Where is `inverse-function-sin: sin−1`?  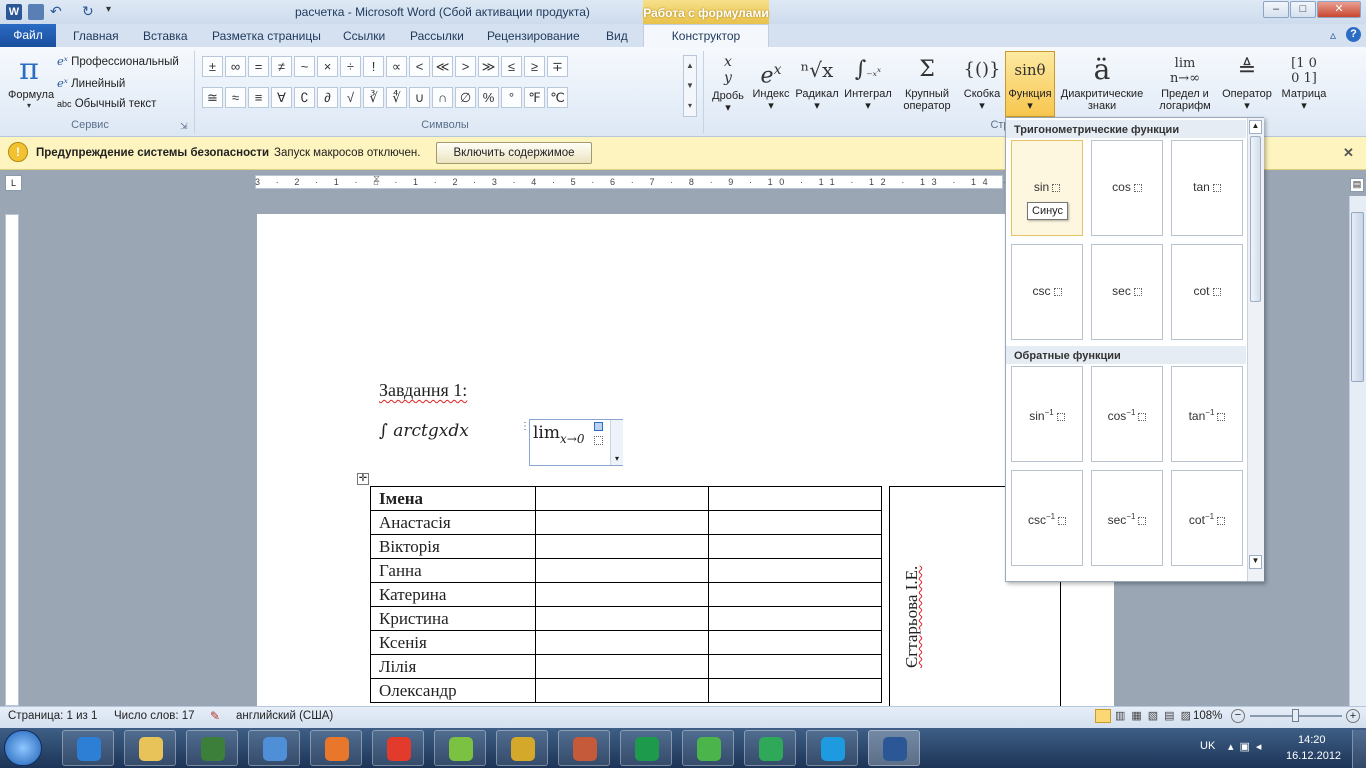
inverse-function-sin: sin−1 is located at coordinates (1047, 414).